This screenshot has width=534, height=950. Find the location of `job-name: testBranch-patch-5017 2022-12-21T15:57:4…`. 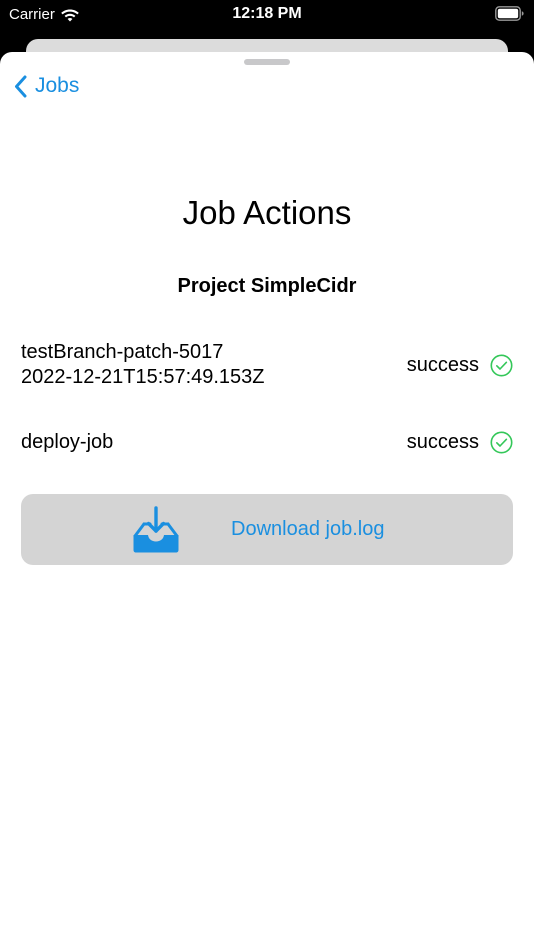

job-name: testBranch-patch-5017 2022-12-21T15:57:4… is located at coordinates (143, 365).